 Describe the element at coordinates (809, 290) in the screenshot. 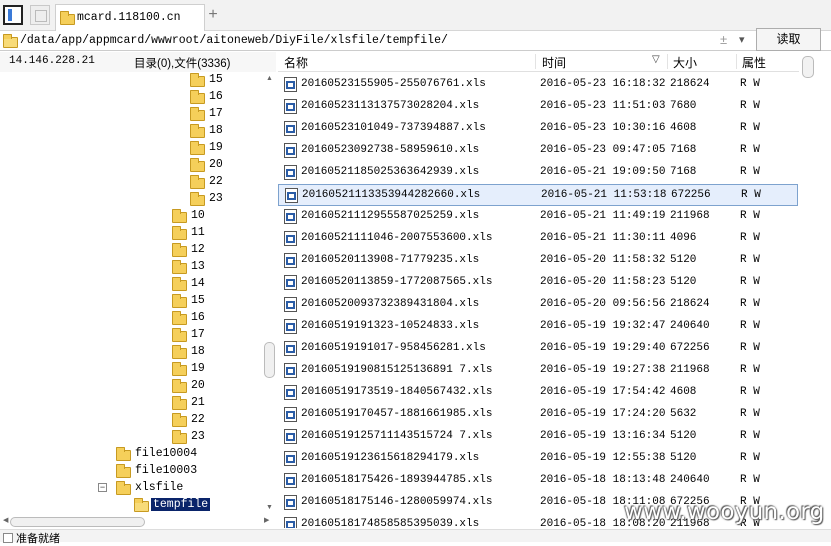

I see `file-list-scrollbar` at that location.